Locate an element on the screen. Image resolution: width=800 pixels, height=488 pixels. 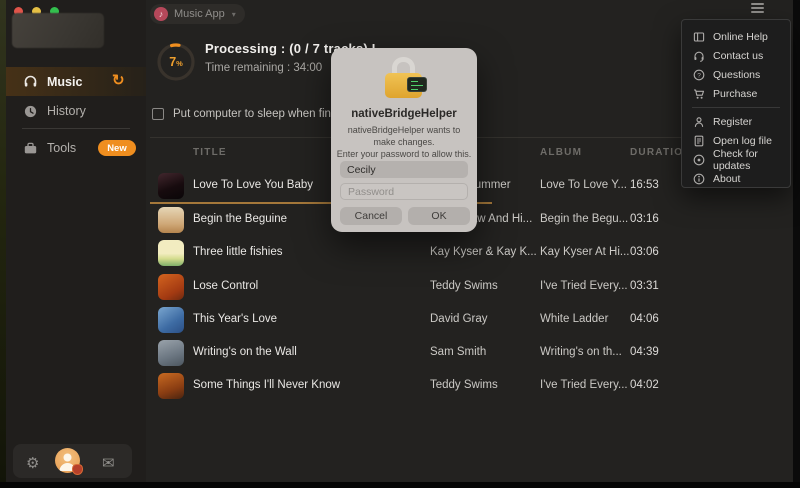
app-title-pill: ♪ Music App ▾ is located at coordinates (197, 14).